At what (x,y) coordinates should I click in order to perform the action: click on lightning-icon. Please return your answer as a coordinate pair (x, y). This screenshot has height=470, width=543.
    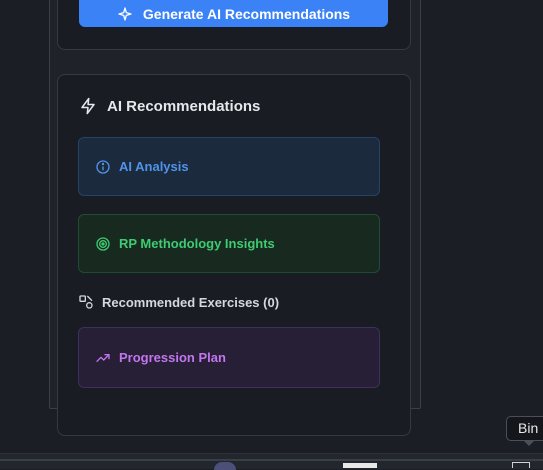
    Looking at the image, I should click on (88, 106).